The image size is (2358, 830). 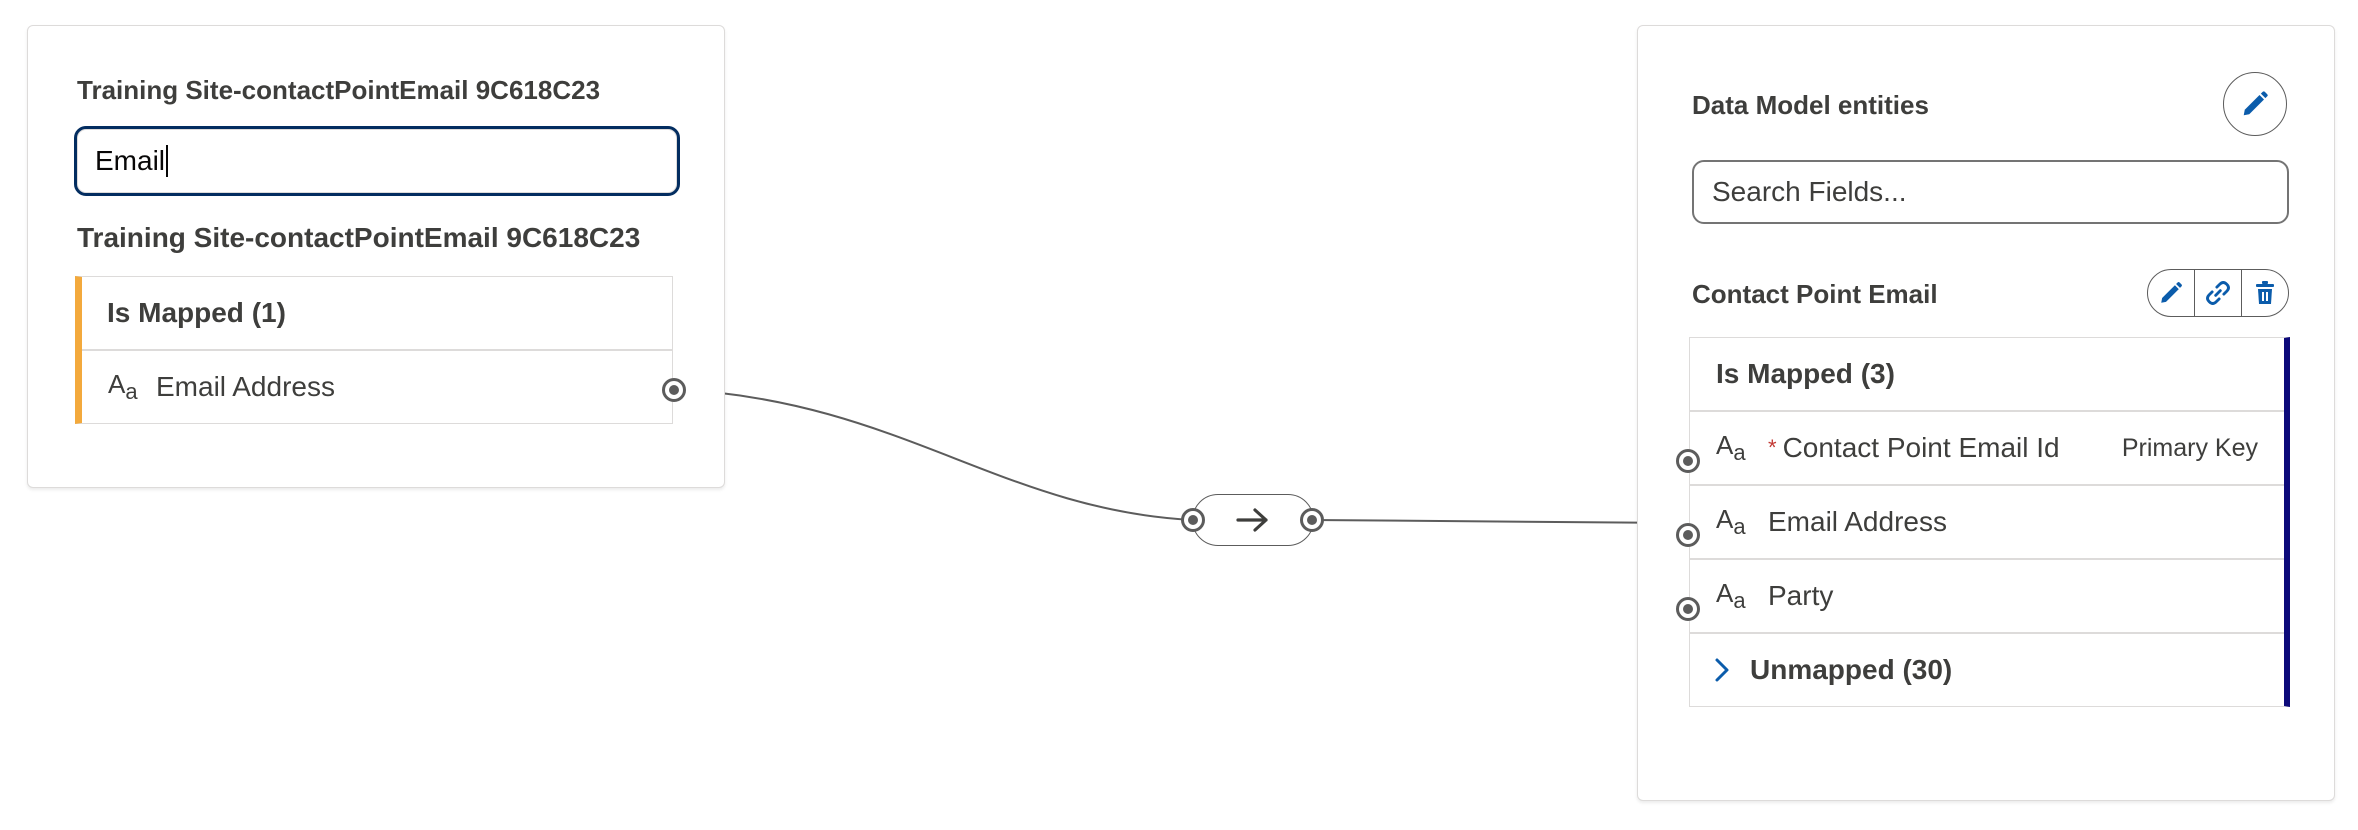 What do you see at coordinates (377, 387) in the screenshot?
I see `source-field-email-address: Aa Email Address` at bounding box center [377, 387].